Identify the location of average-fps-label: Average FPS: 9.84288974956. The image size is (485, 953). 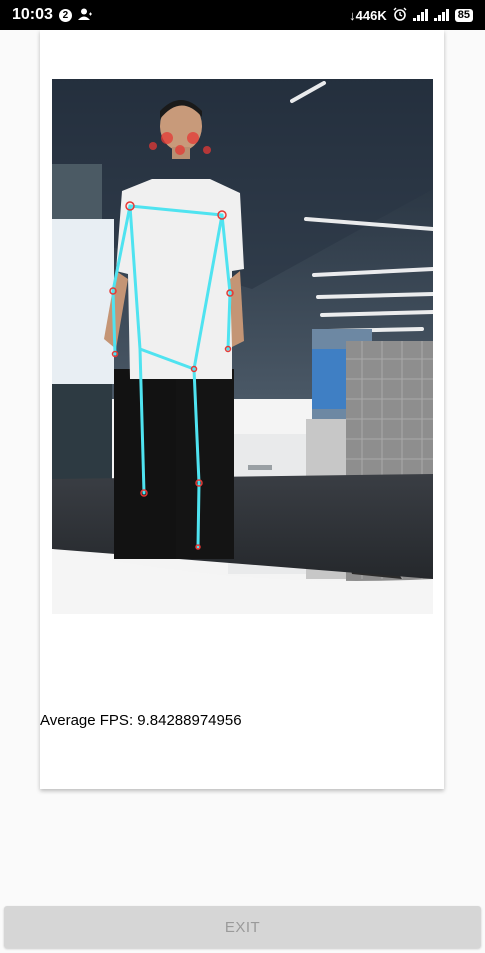
(141, 720).